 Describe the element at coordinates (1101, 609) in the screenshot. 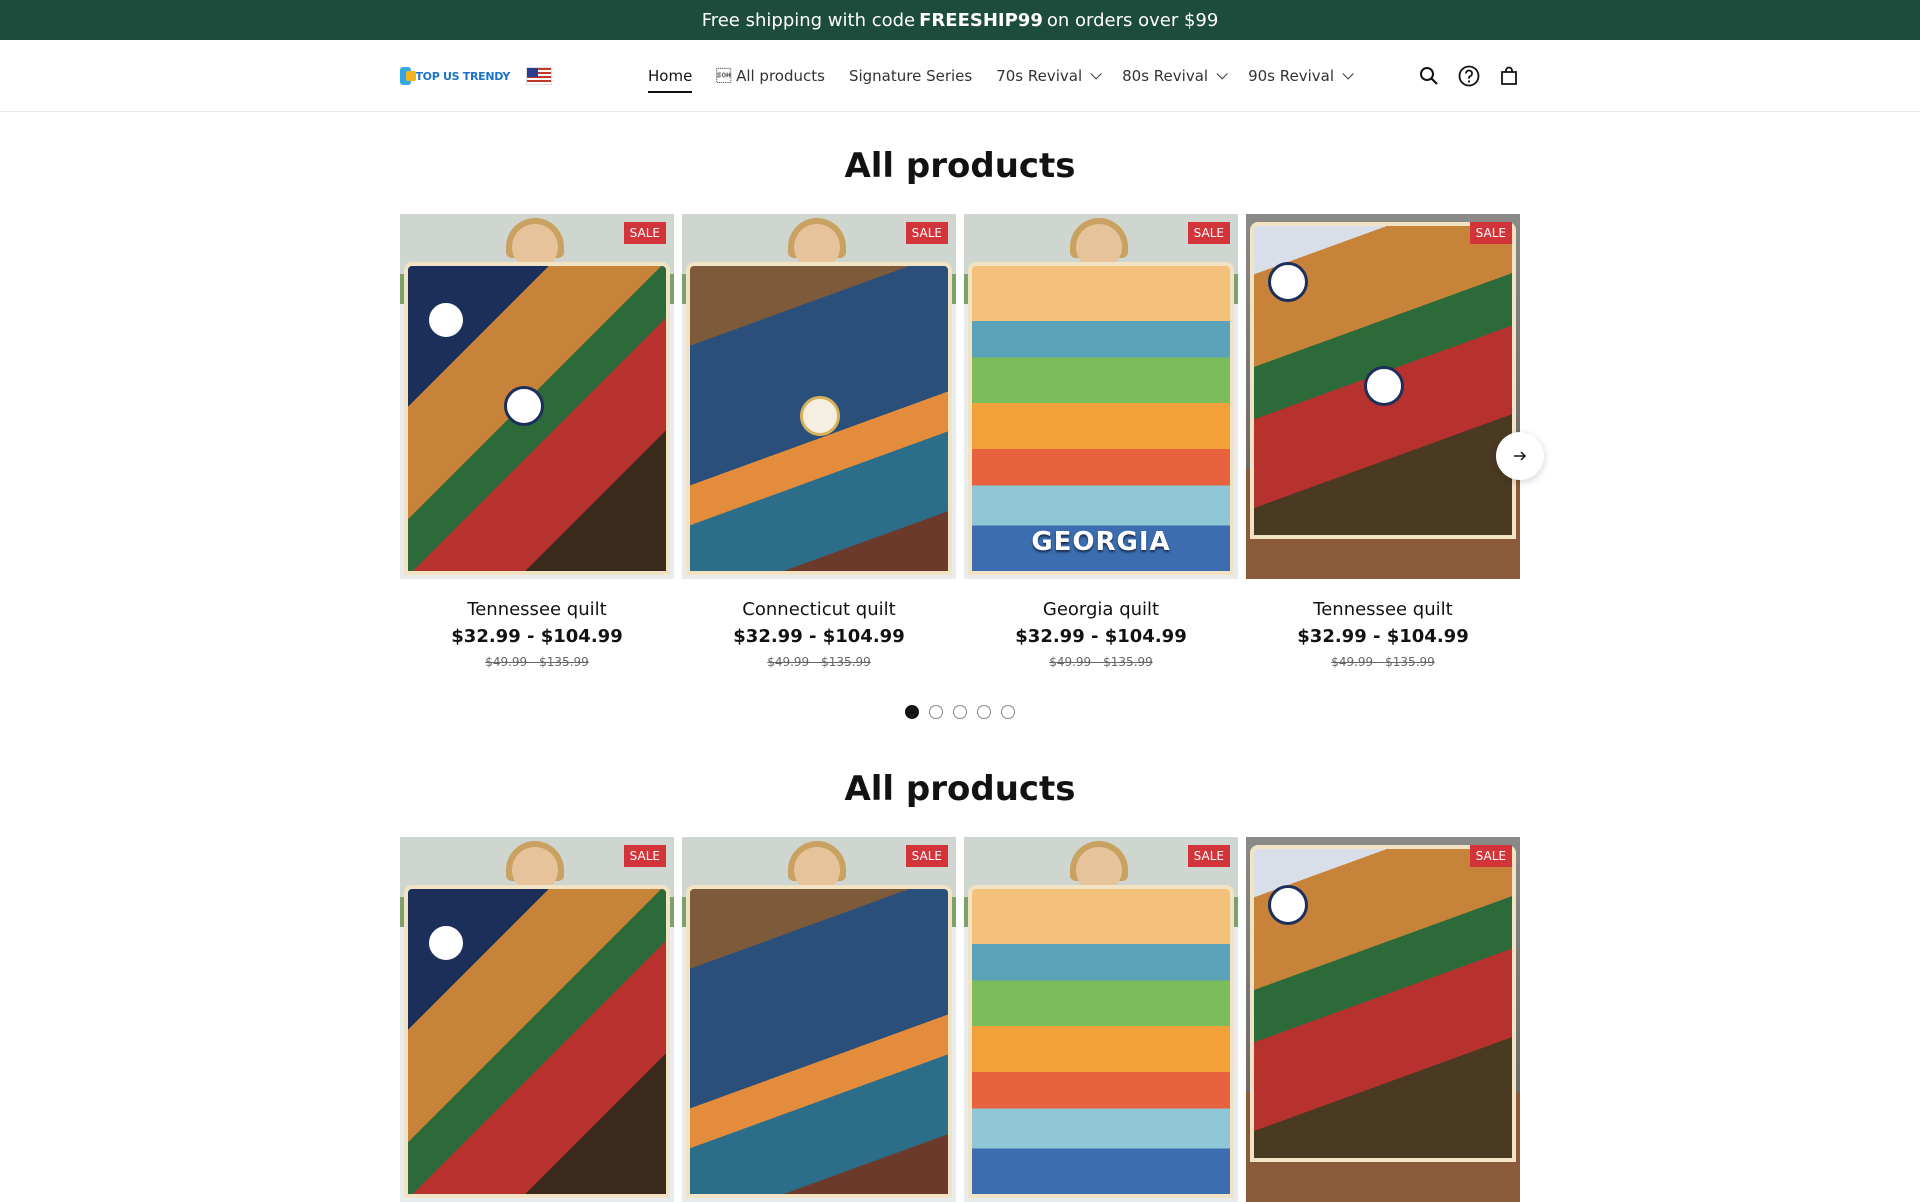

I see `product-name: Georgia quilt` at that location.